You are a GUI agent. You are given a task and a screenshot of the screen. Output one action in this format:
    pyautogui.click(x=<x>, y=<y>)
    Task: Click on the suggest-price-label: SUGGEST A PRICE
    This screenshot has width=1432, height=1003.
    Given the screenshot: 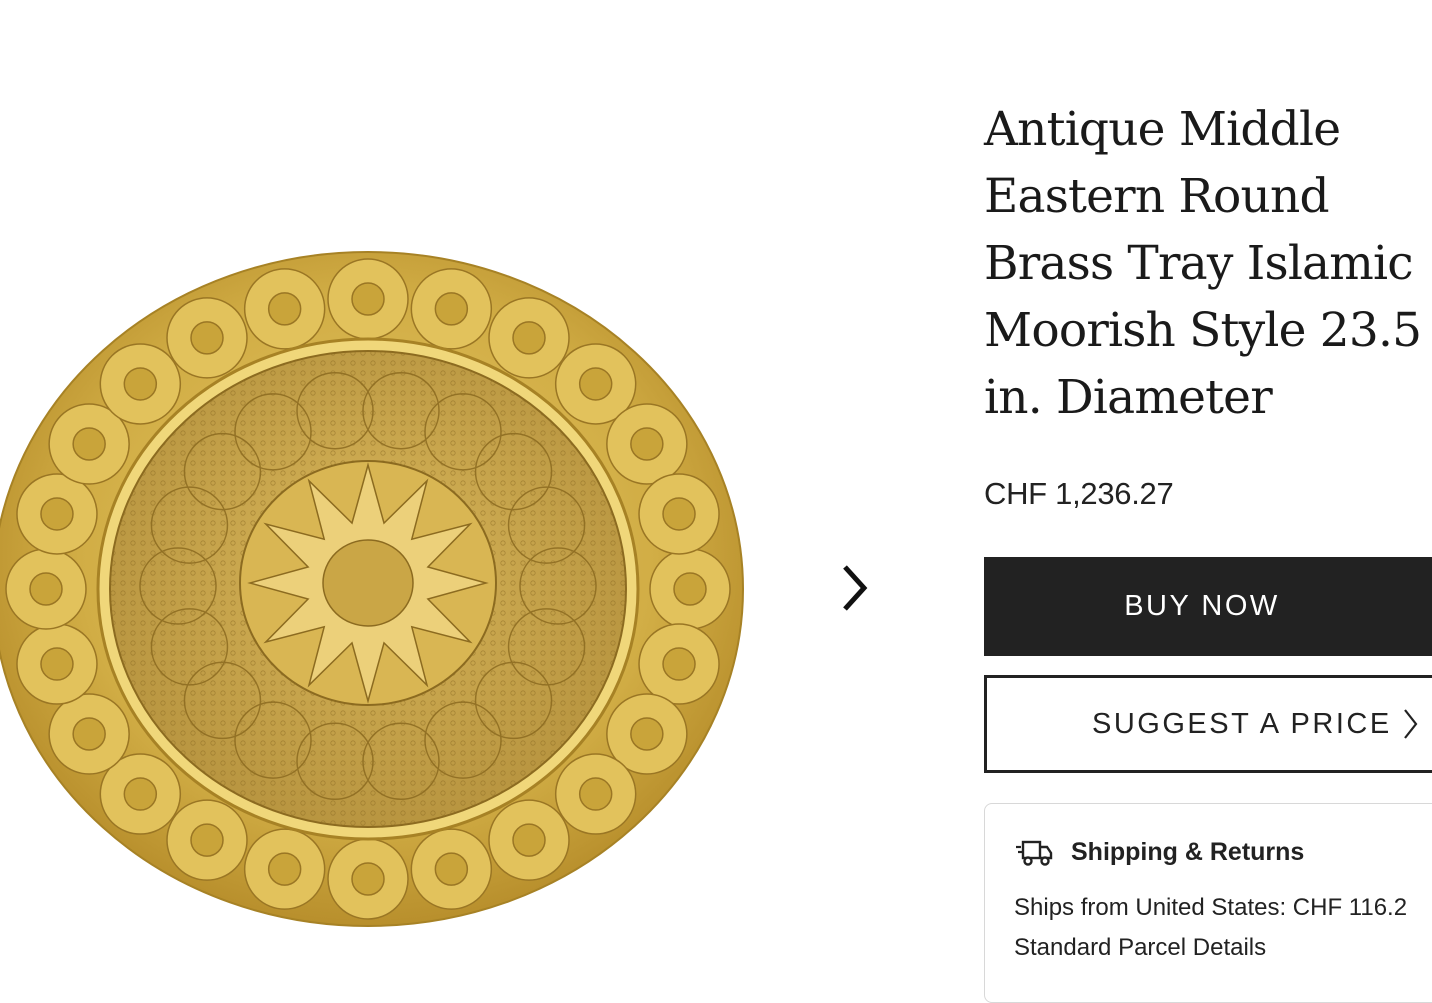 What is the action you would take?
    pyautogui.click(x=1242, y=723)
    